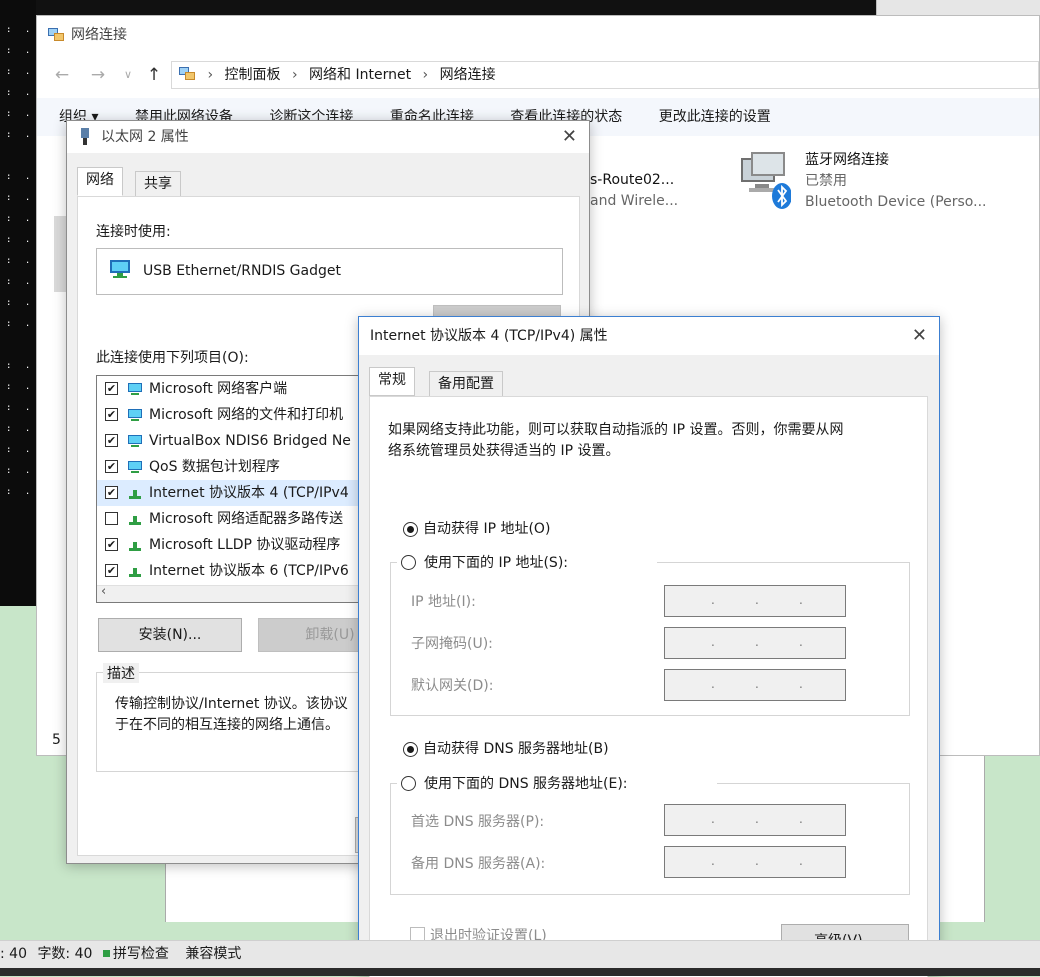 The width and height of the screenshot is (1040, 977). Describe the element at coordinates (253, 75) in the screenshot. I see `breadcrumb-control-panel: 控制面板` at that location.